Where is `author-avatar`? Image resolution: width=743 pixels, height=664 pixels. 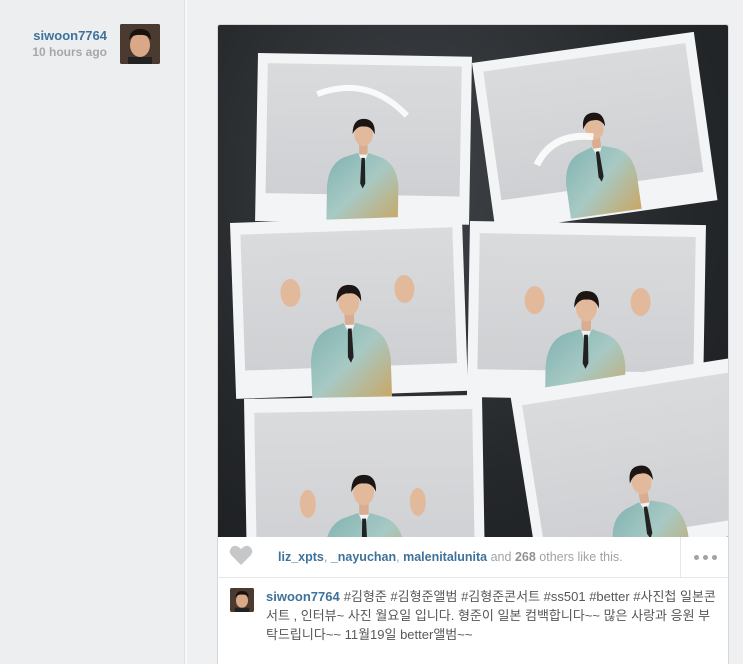
author-avatar is located at coordinates (140, 44).